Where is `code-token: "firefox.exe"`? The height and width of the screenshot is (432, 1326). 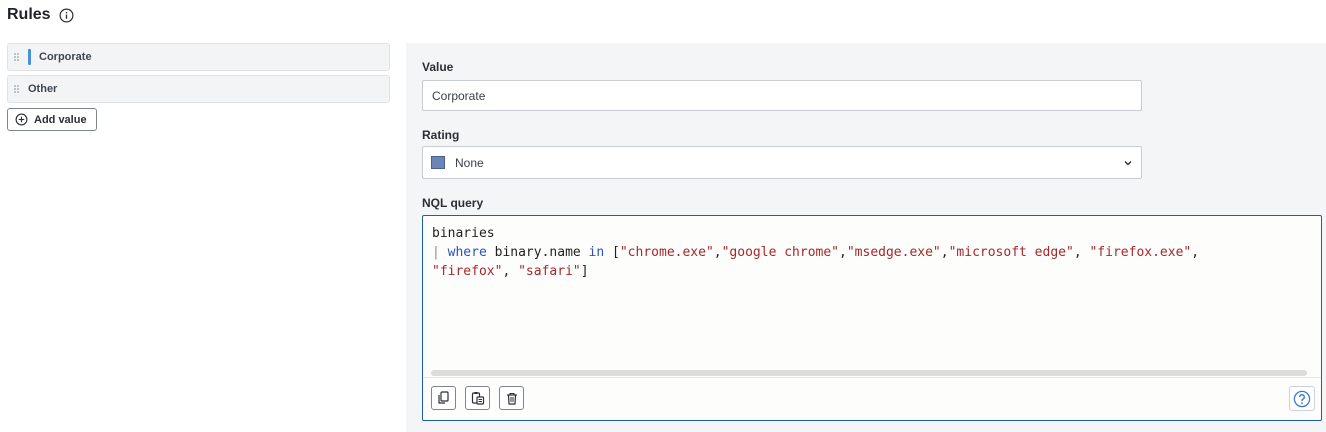
code-token: "firefox.exe" is located at coordinates (1140, 252).